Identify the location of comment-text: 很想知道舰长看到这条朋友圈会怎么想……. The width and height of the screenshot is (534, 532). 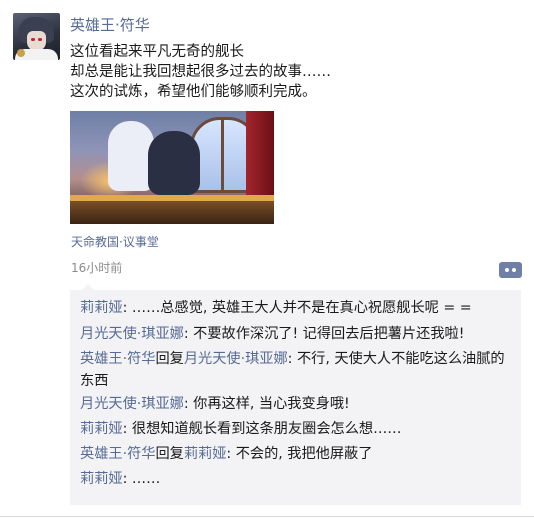
(266, 429).